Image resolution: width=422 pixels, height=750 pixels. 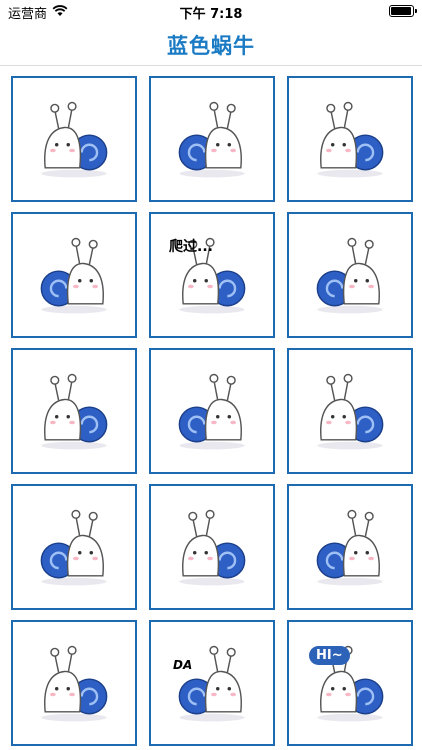 I want to click on battery-icon, so click(x=403, y=11).